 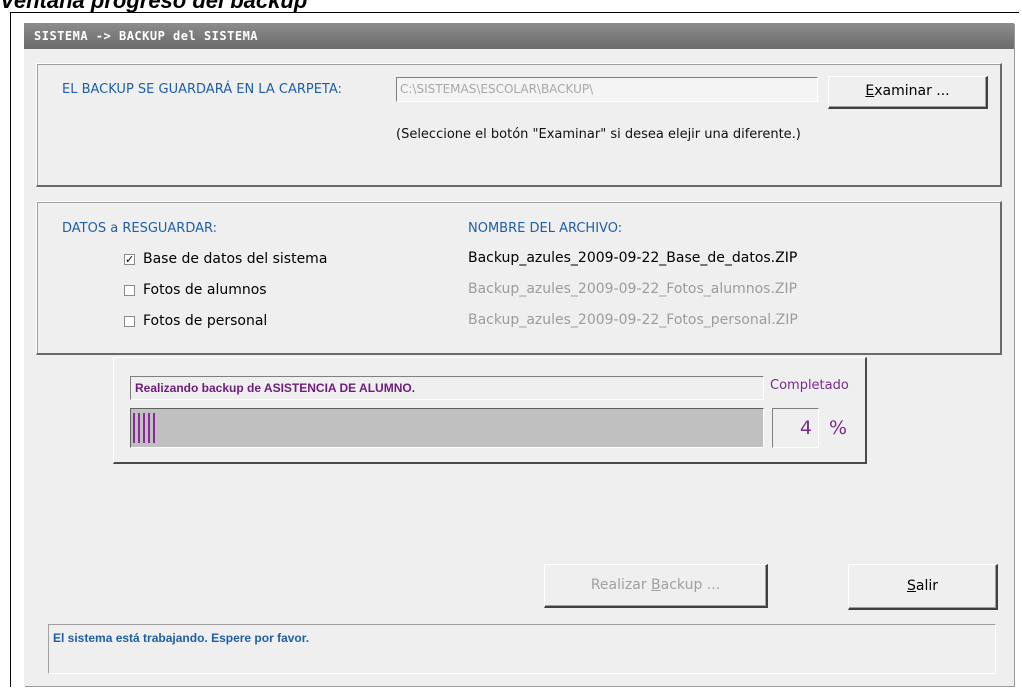 I want to click on browse-mnemonic: E, so click(x=870, y=91).